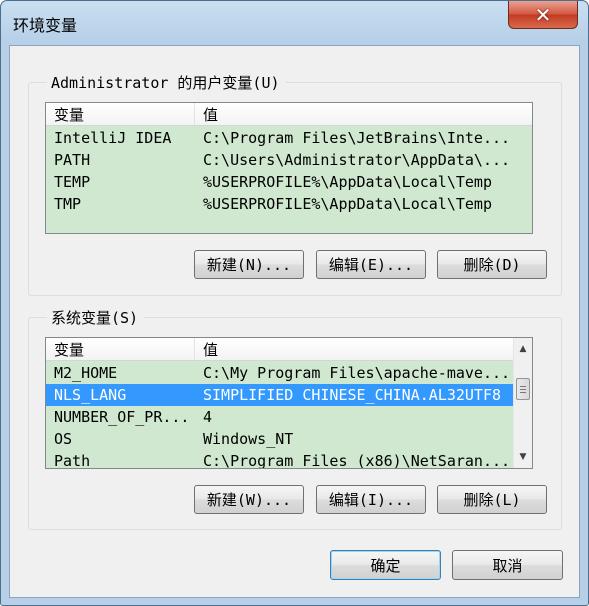 The width and height of the screenshot is (589, 606). Describe the element at coordinates (72, 160) in the screenshot. I see `variable-name: PATH` at that location.